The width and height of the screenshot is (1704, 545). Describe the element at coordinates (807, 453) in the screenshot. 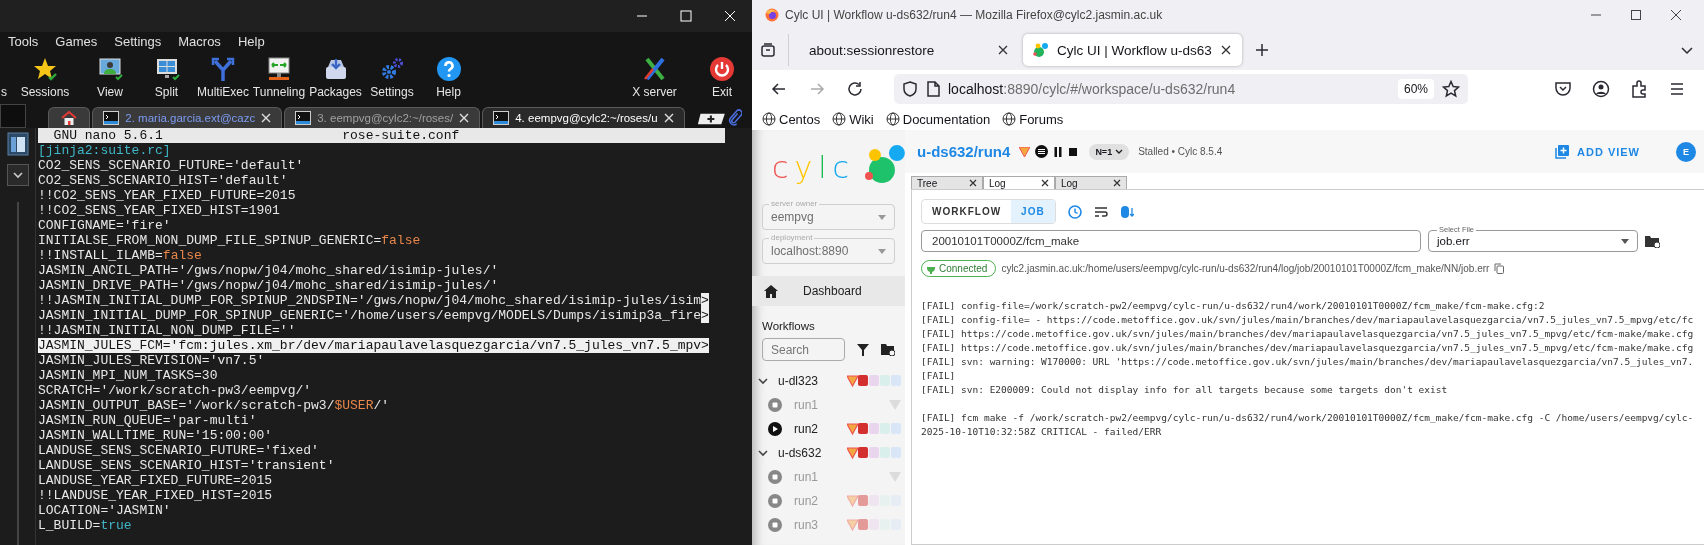

I see `workflow-name: u-ds632` at that location.